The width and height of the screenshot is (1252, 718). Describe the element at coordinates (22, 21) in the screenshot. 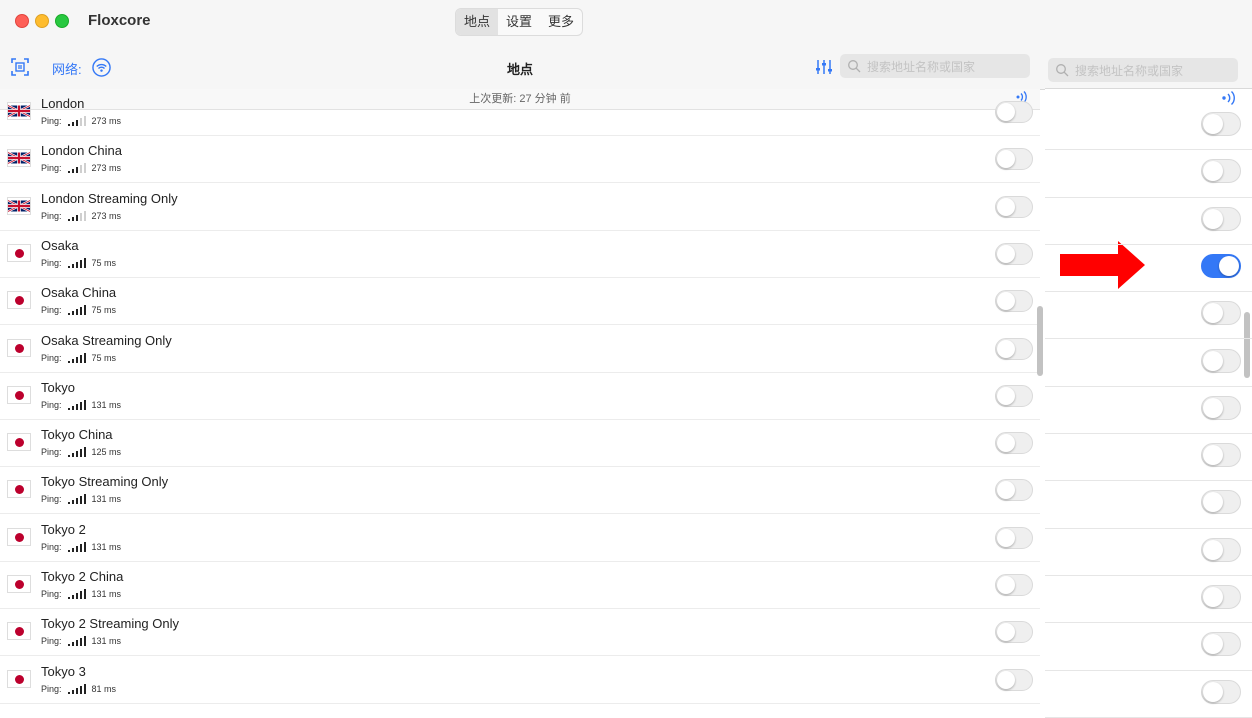

I see `close-window-button` at that location.